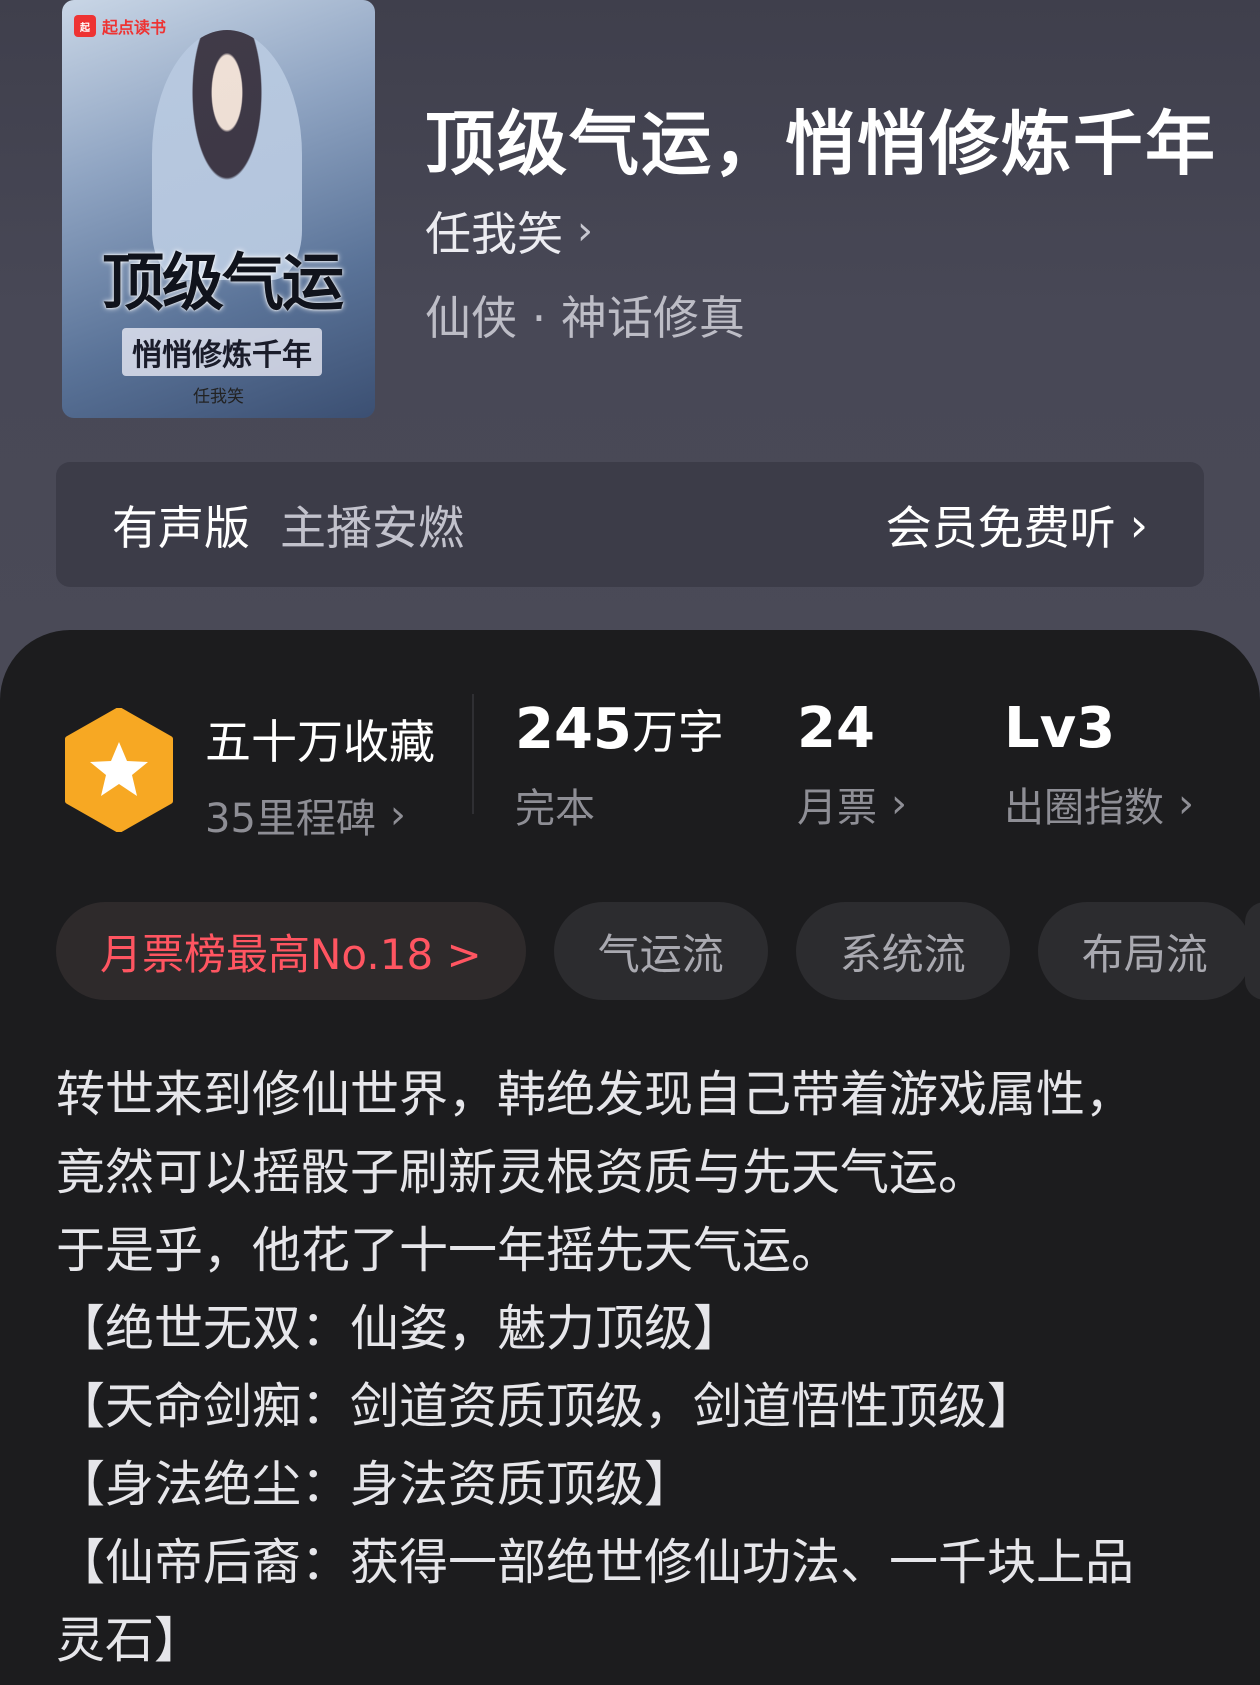 The width and height of the screenshot is (1260, 1685). What do you see at coordinates (218, 397) in the screenshot?
I see `cover-author: 任我笑` at bounding box center [218, 397].